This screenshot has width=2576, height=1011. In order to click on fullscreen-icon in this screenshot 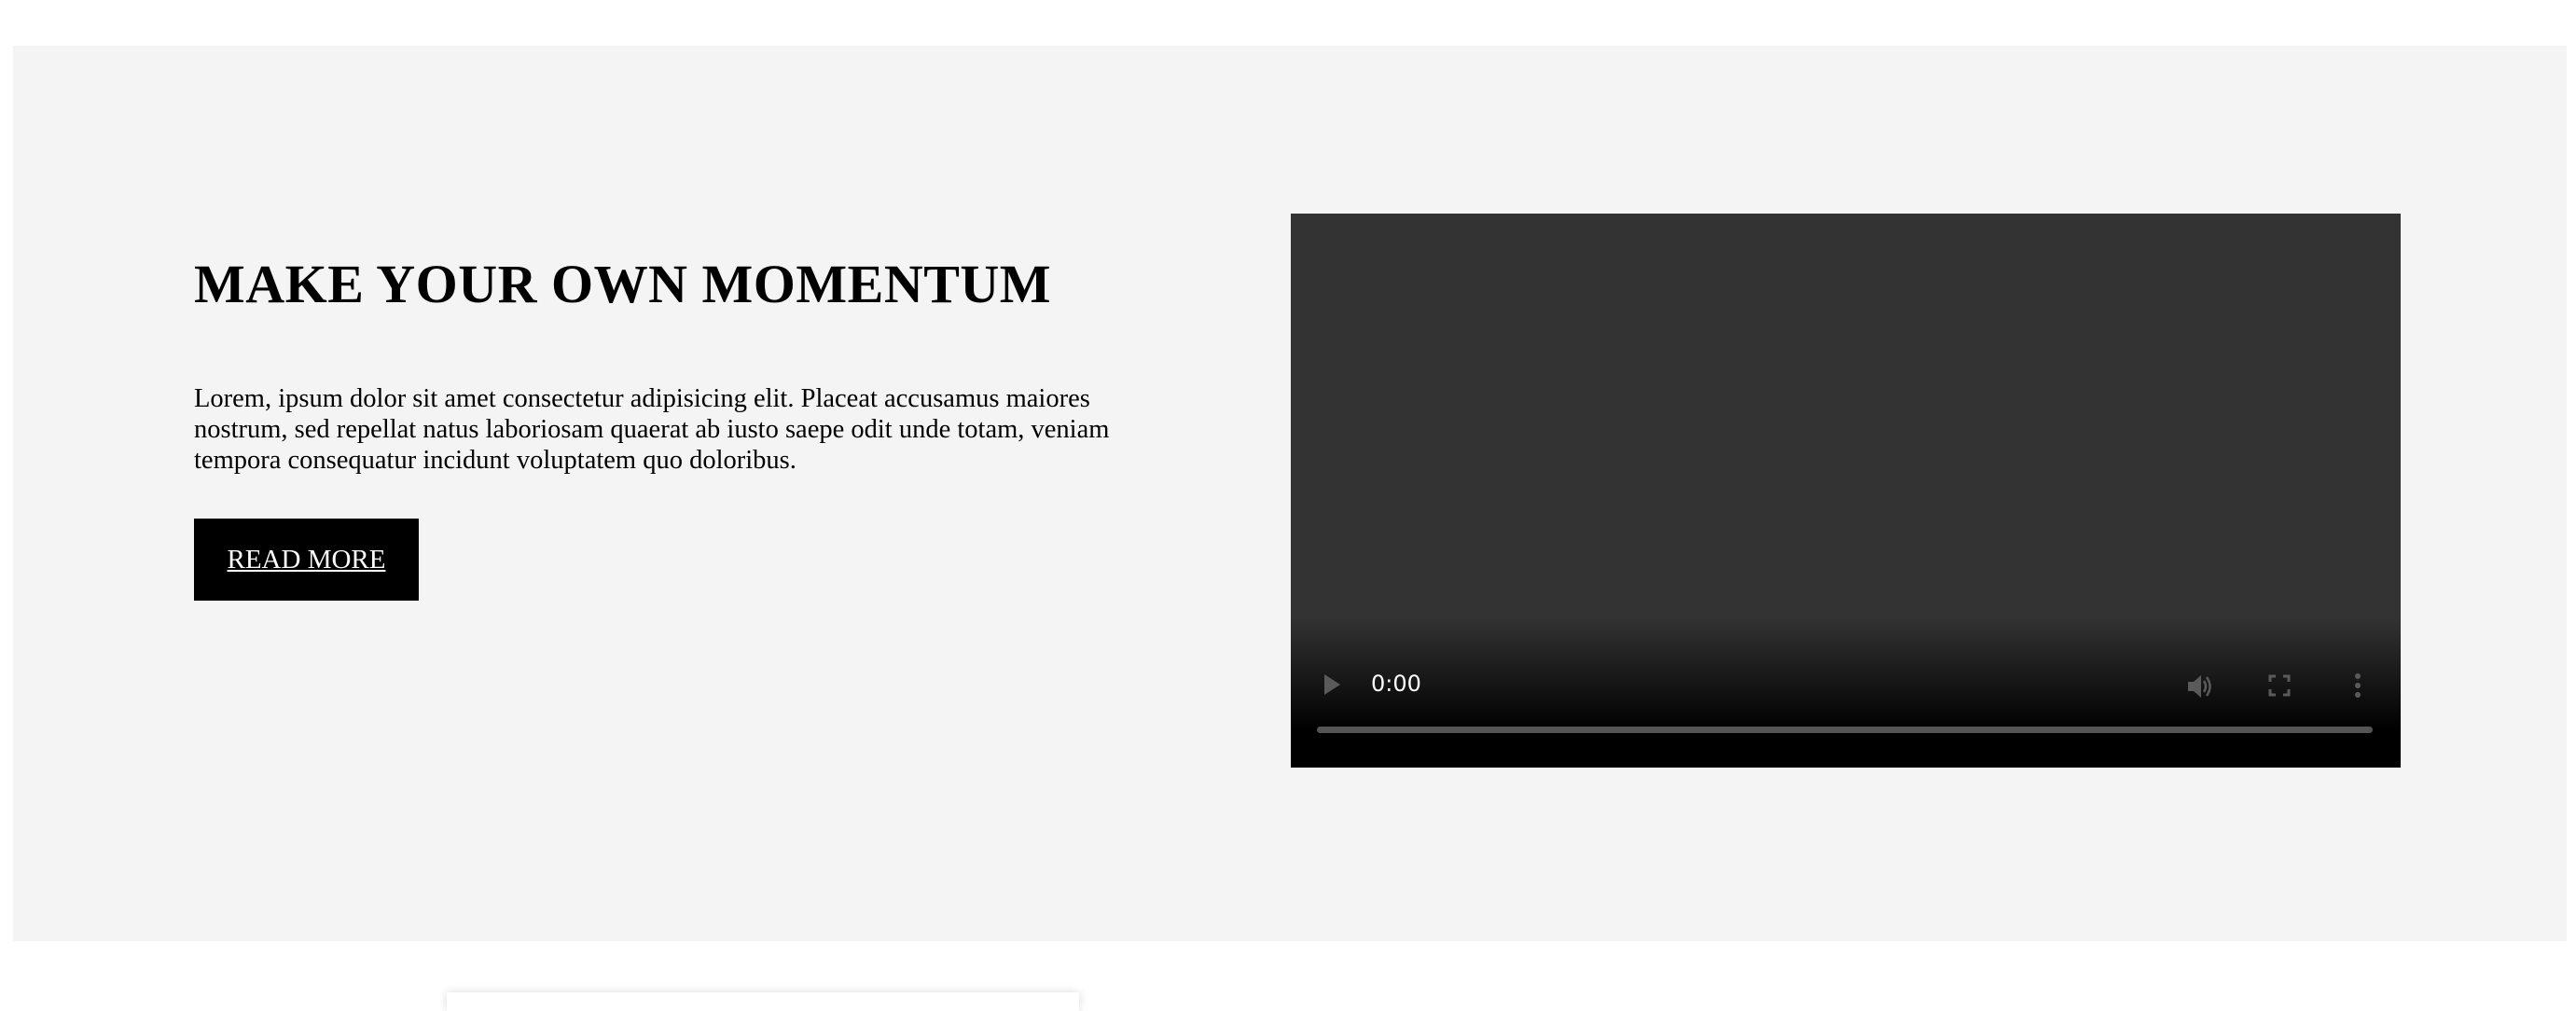, I will do `click(2279, 687)`.